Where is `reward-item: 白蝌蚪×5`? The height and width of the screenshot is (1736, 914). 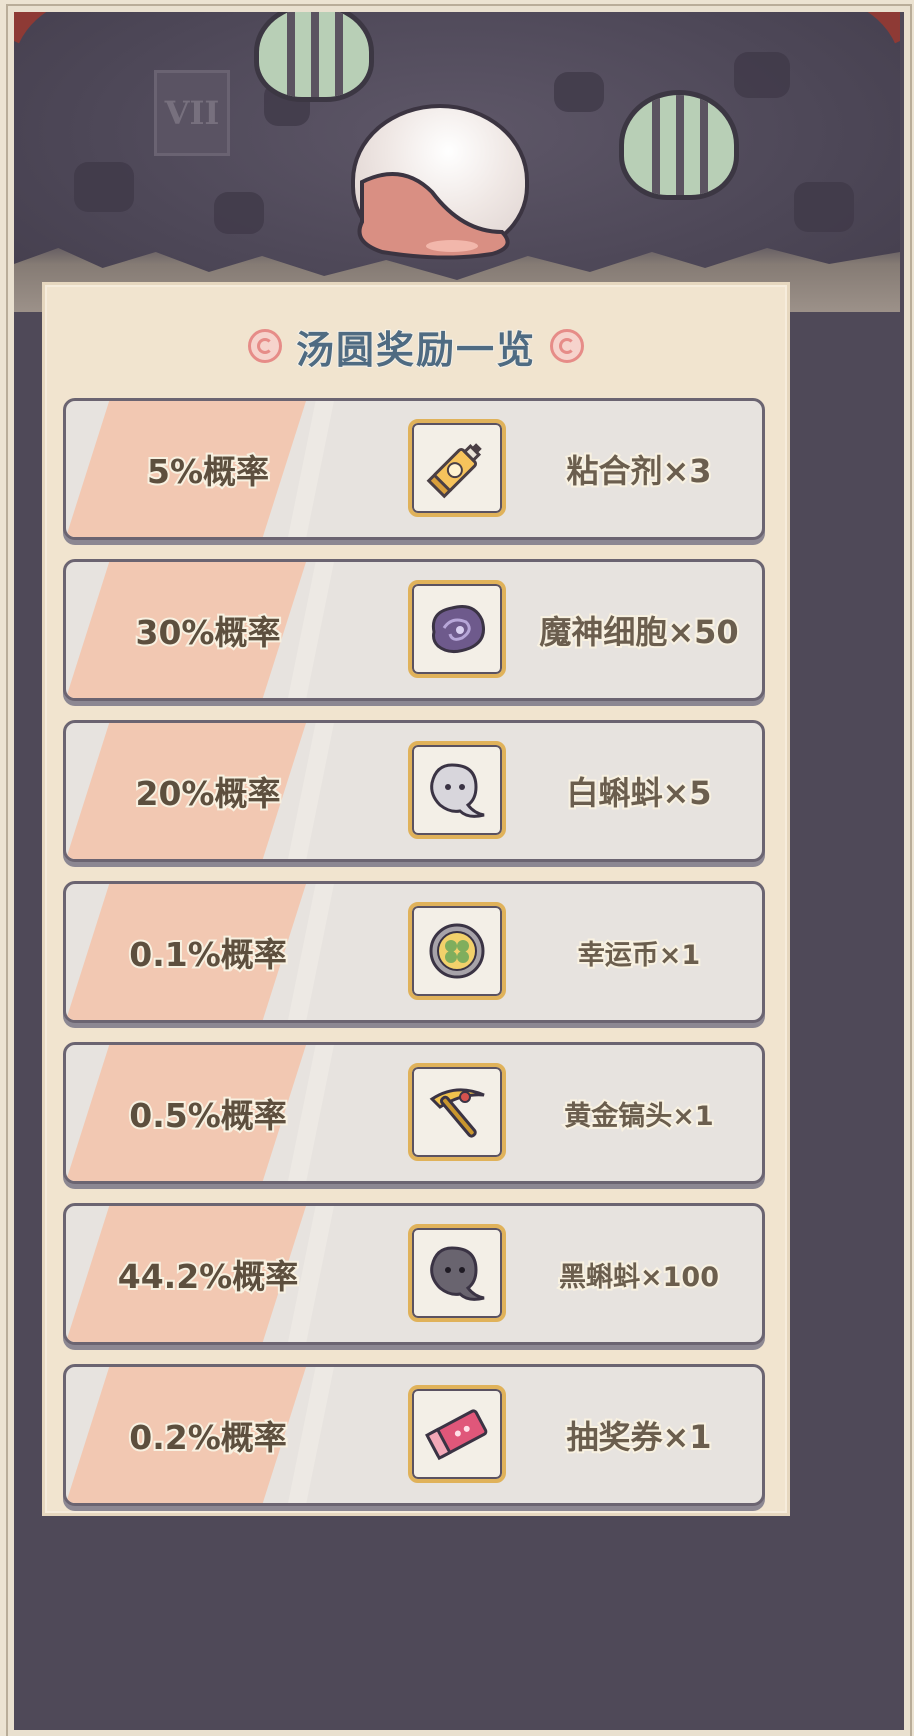
reward-item: 白蝌蚪×5 is located at coordinates (638, 793).